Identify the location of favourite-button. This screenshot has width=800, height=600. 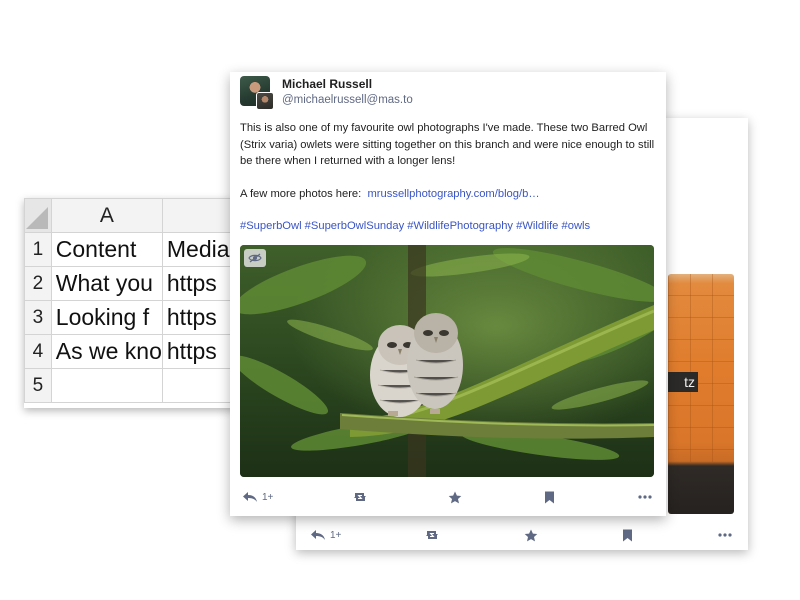
(455, 497).